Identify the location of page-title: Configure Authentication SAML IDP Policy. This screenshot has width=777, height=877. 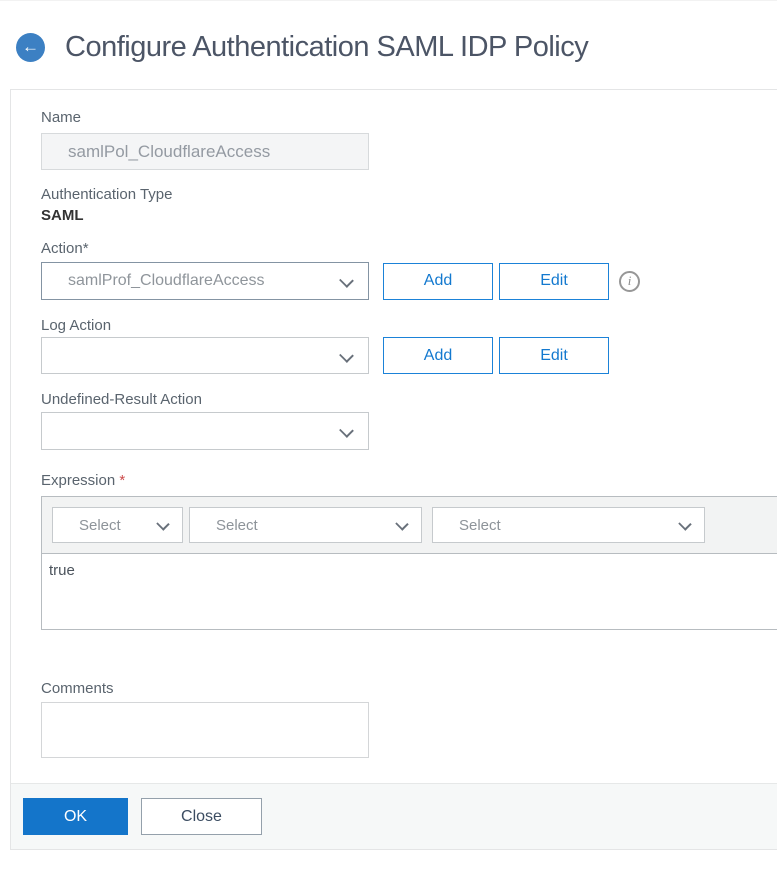
(327, 47).